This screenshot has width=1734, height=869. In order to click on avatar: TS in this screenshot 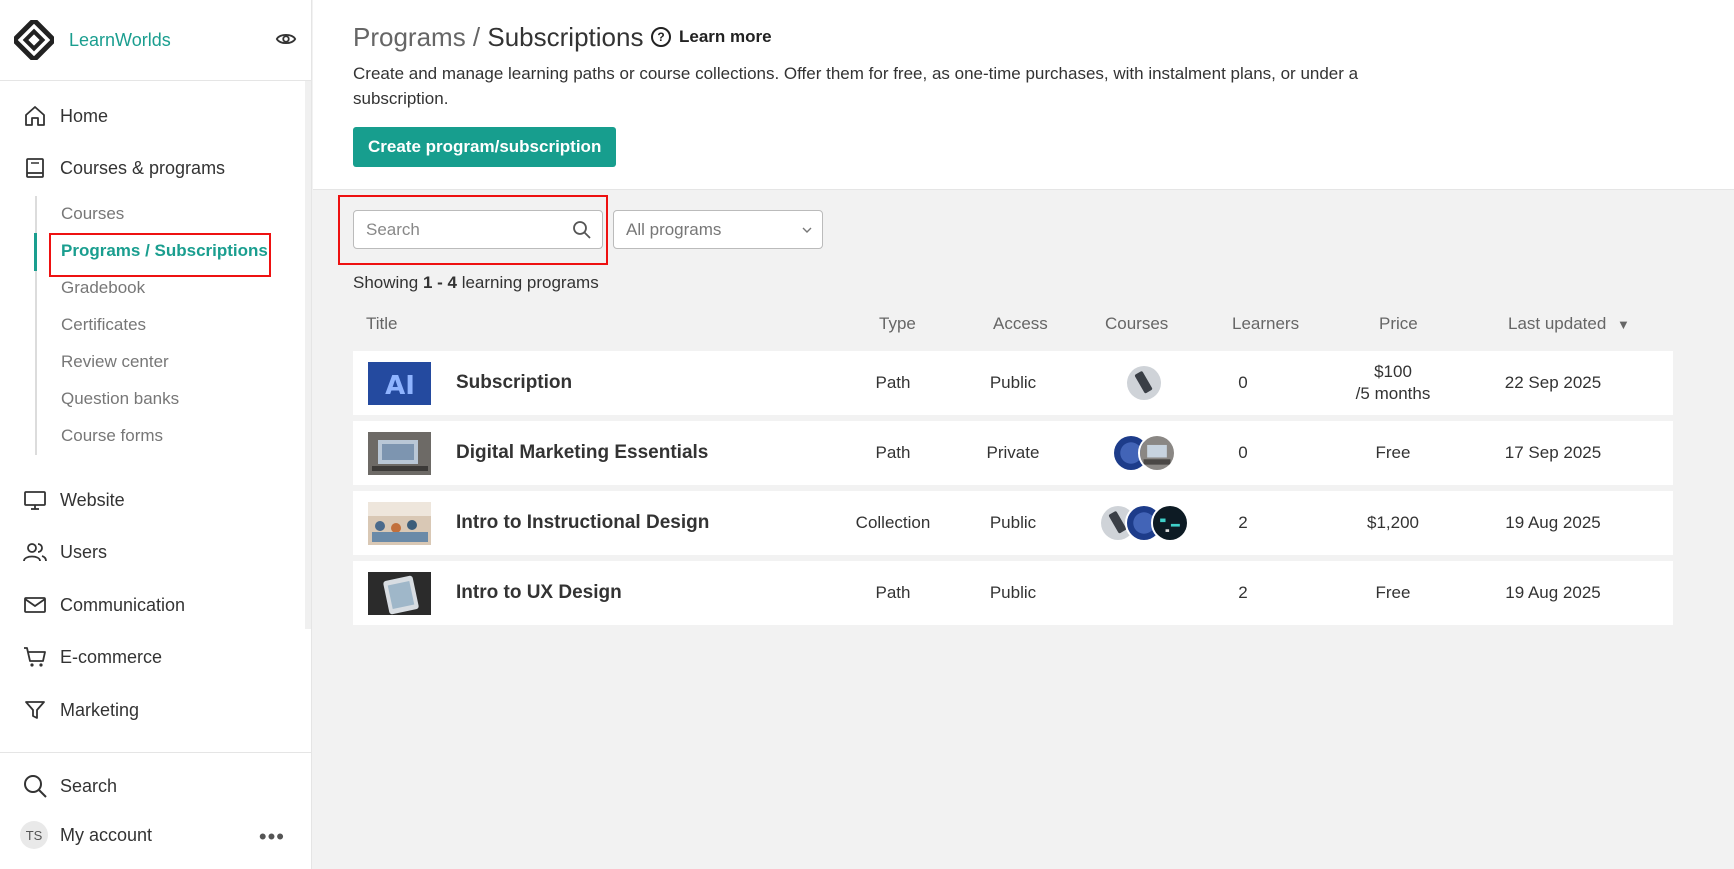, I will do `click(34, 835)`.